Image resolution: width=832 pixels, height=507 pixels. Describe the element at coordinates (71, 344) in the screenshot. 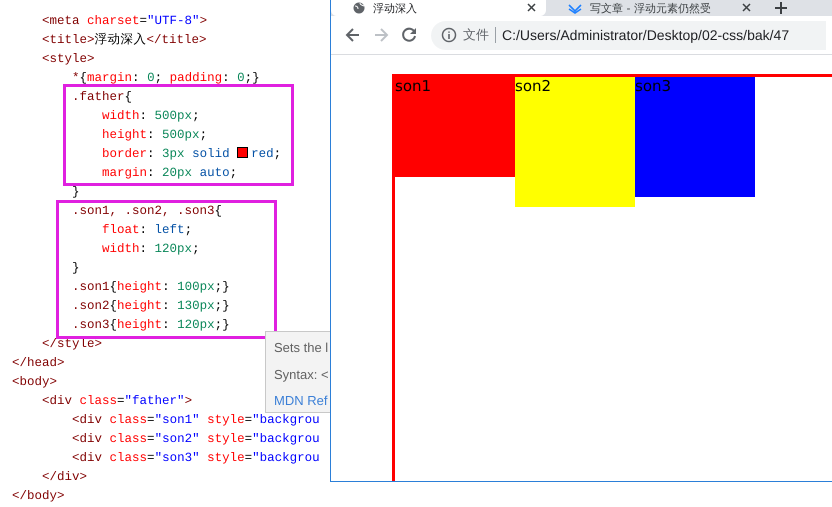

I see `code-line: </style>` at that location.